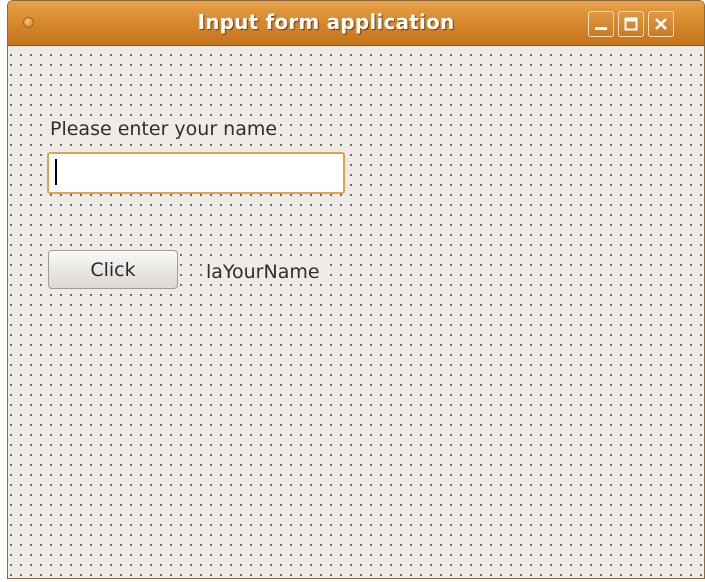  What do you see at coordinates (196, 173) in the screenshot?
I see `name-input` at bounding box center [196, 173].